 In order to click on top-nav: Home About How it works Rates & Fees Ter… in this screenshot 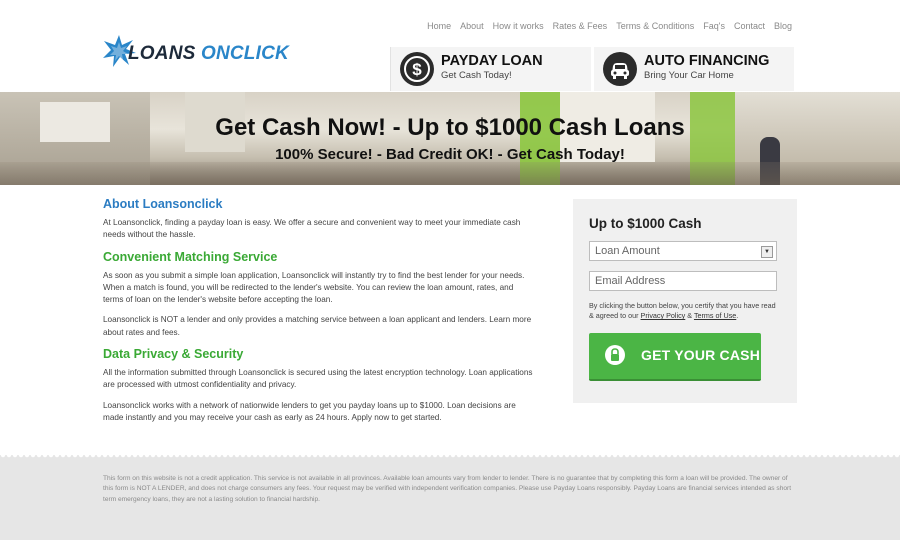, I will do `click(609, 26)`.